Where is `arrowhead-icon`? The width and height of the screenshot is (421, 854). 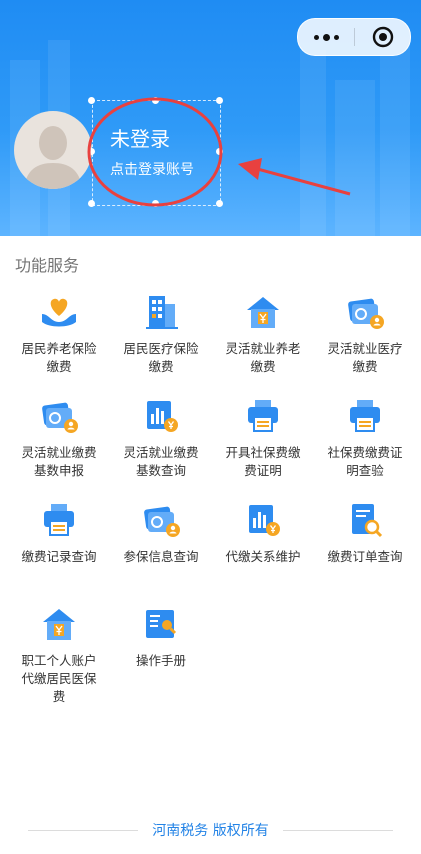 arrowhead-icon is located at coordinates (250, 169).